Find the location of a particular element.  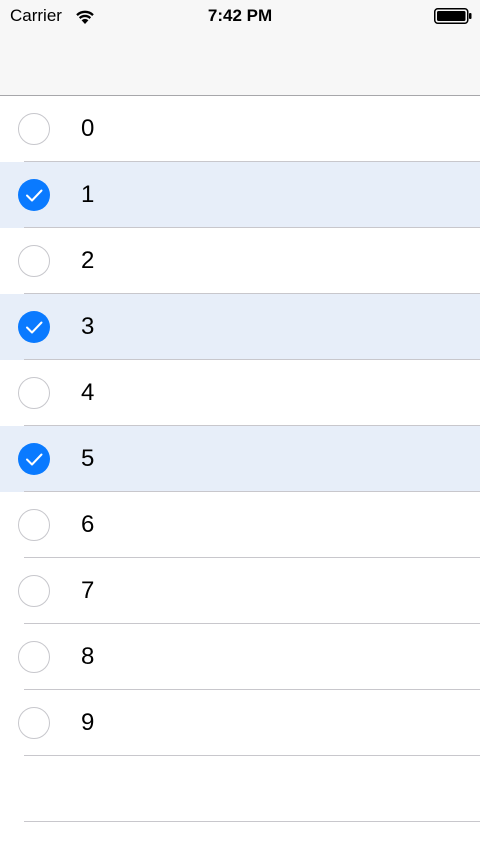

list-item-label: 8 is located at coordinates (88, 656).